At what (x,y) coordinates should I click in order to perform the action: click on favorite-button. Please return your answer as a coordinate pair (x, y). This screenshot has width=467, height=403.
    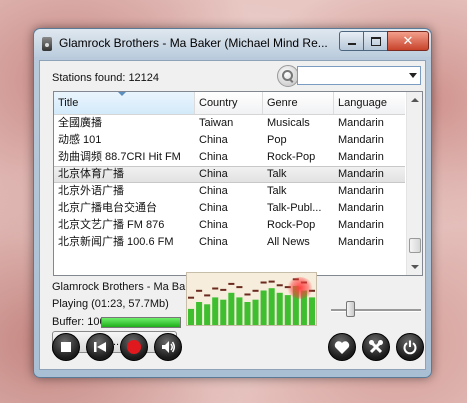
    Looking at the image, I should click on (342, 347).